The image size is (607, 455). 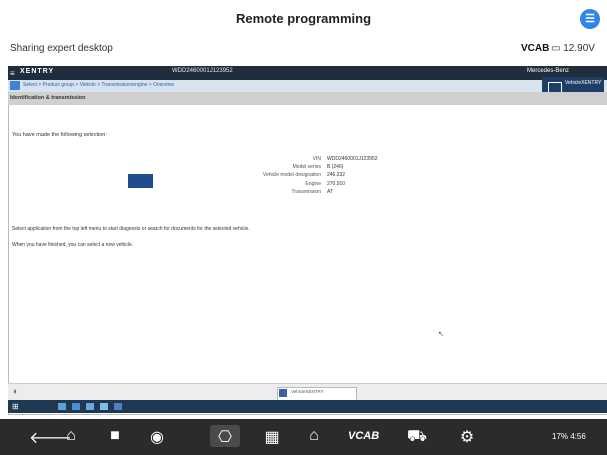 What do you see at coordinates (272, 437) in the screenshot?
I see `gallery-icon: ▦` at bounding box center [272, 437].